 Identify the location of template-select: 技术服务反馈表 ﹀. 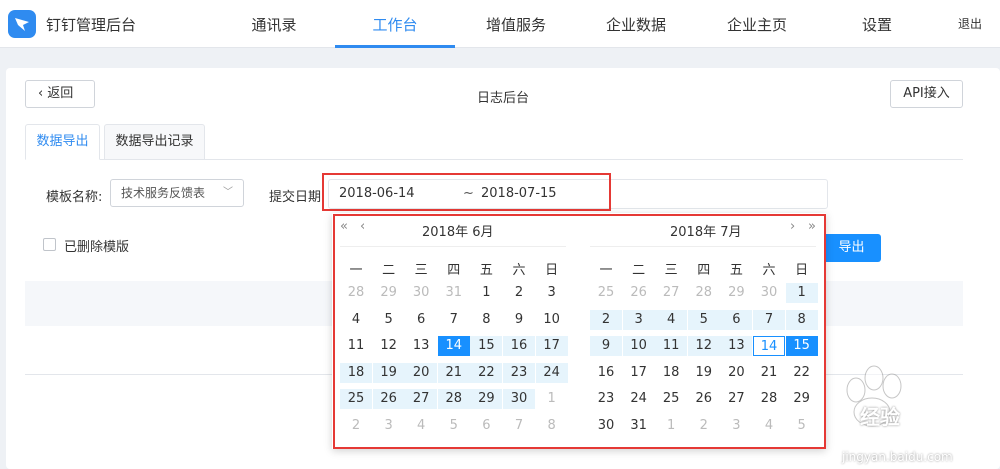
(177, 193).